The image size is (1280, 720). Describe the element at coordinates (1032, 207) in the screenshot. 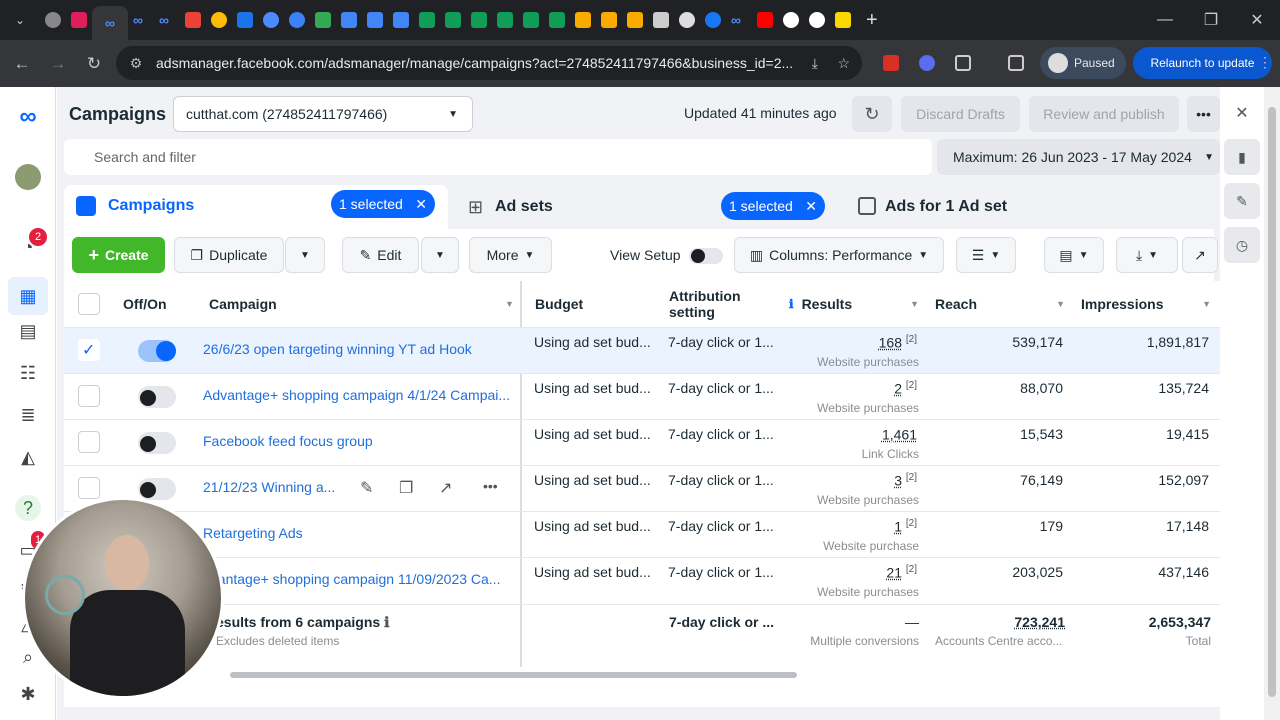

I see `tab-ads: Ads for 1 Ad set` at that location.